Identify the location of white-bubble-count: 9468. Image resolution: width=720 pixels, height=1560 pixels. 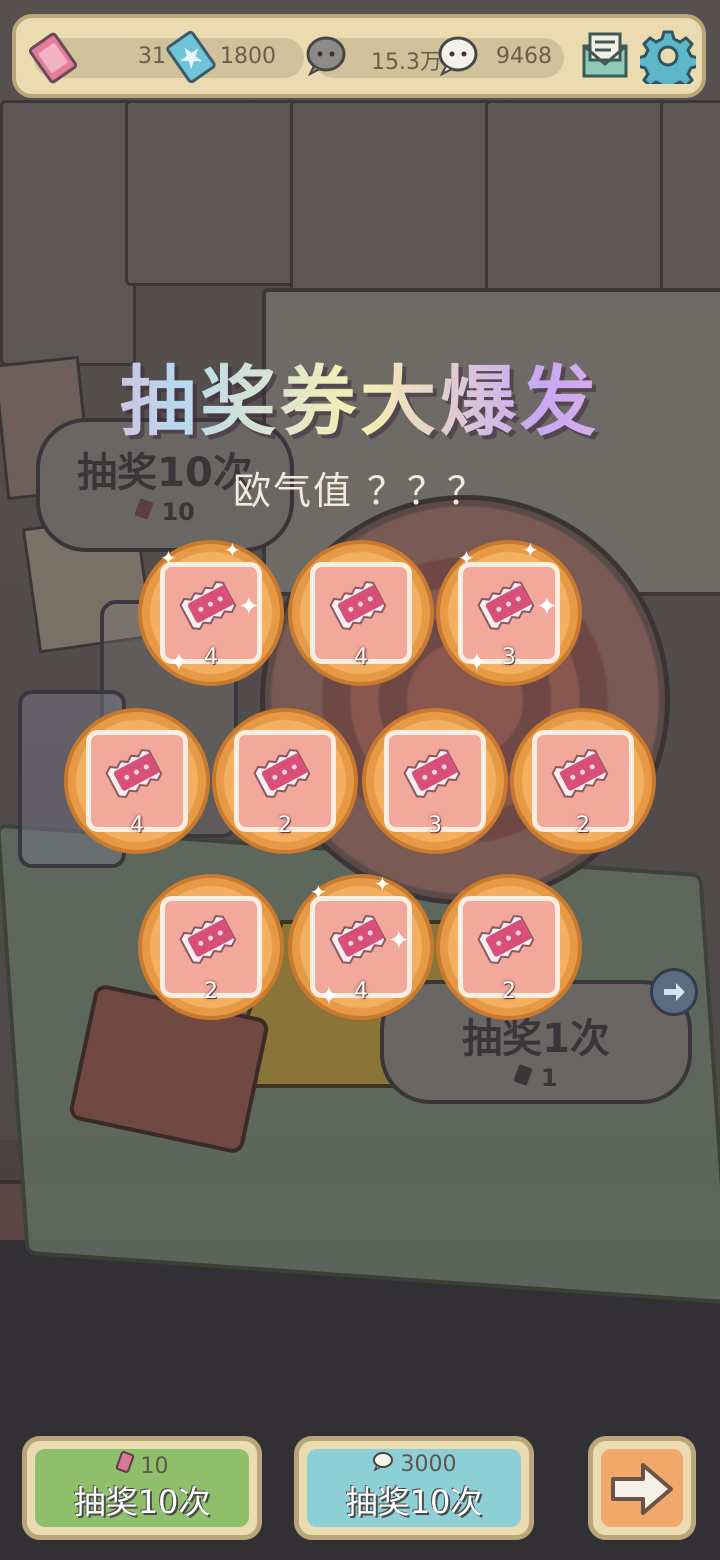
(524, 56).